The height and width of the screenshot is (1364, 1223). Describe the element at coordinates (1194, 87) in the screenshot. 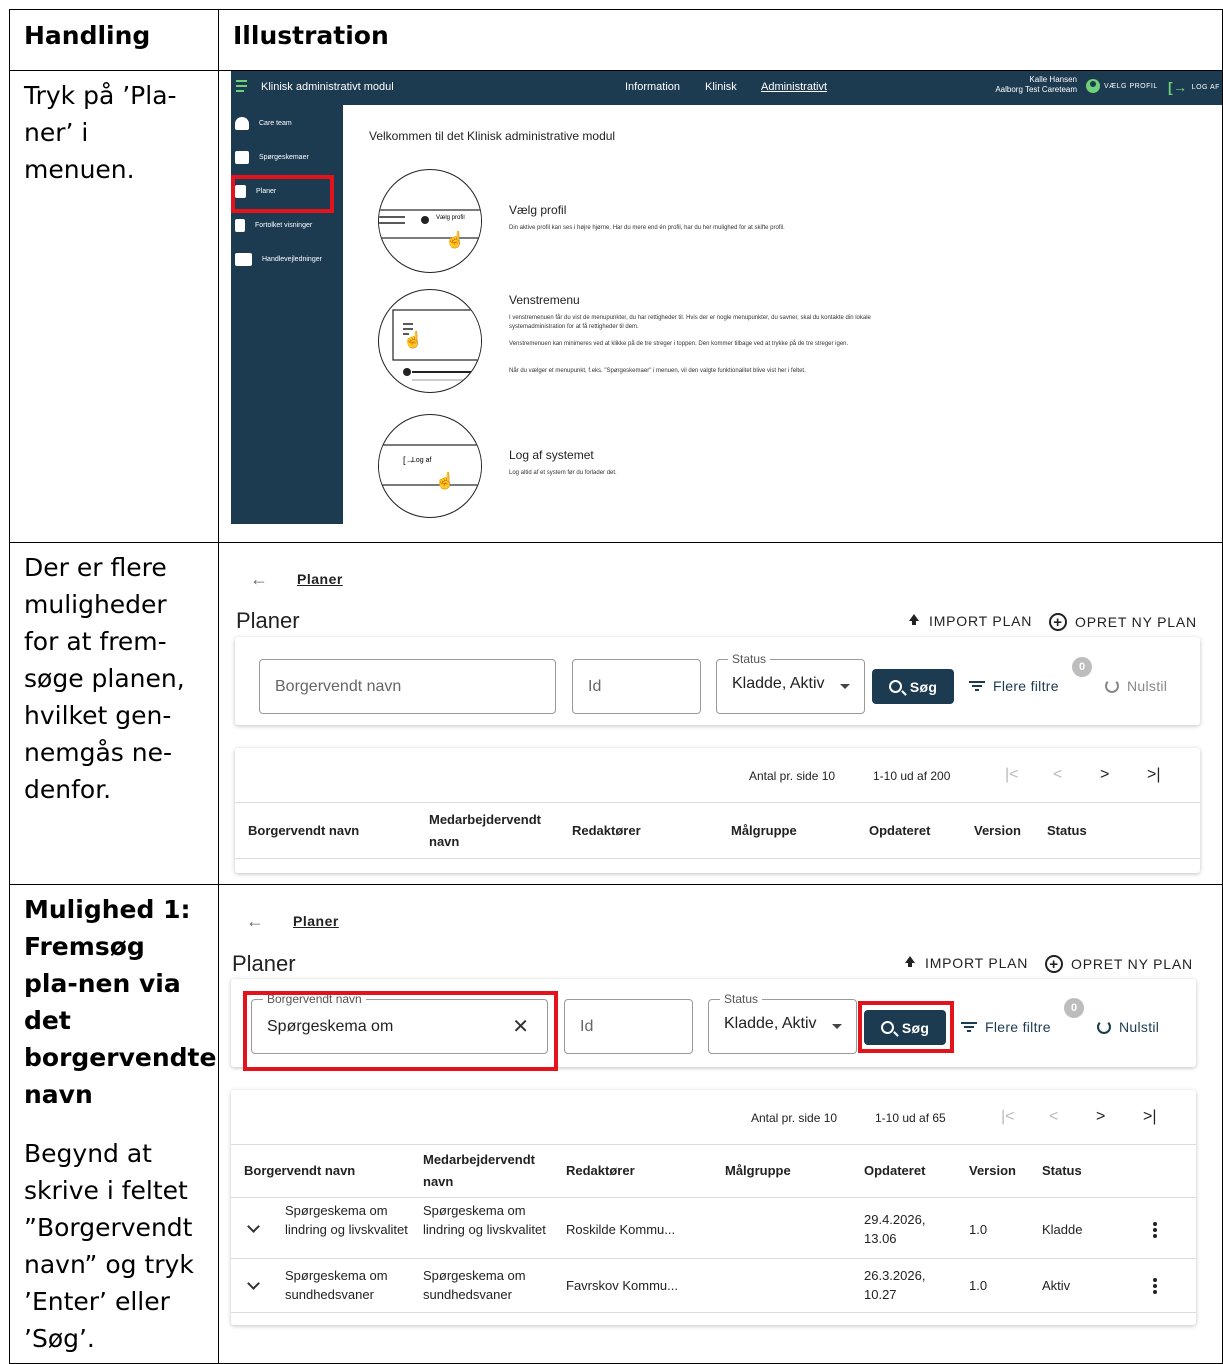

I see `logout-button: [→ LOG AF` at that location.